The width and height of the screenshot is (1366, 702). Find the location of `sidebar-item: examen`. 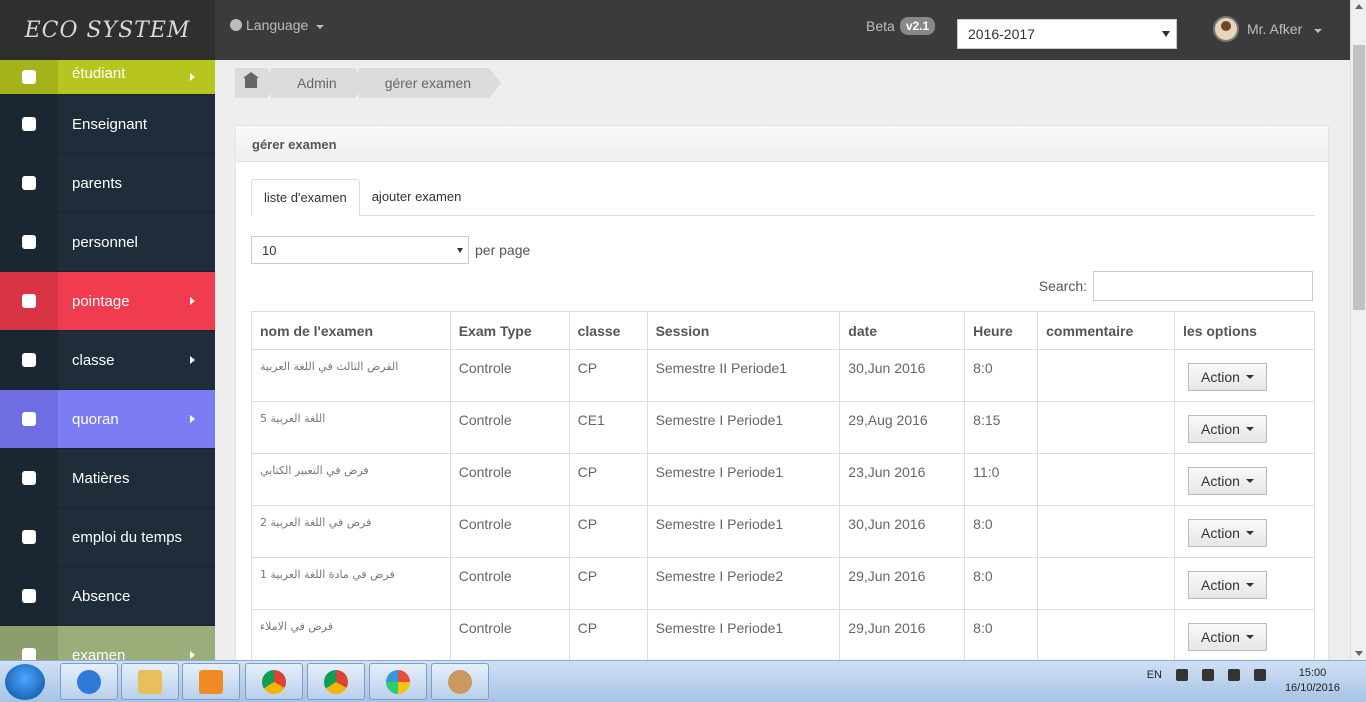

sidebar-item: examen is located at coordinates (107, 643).